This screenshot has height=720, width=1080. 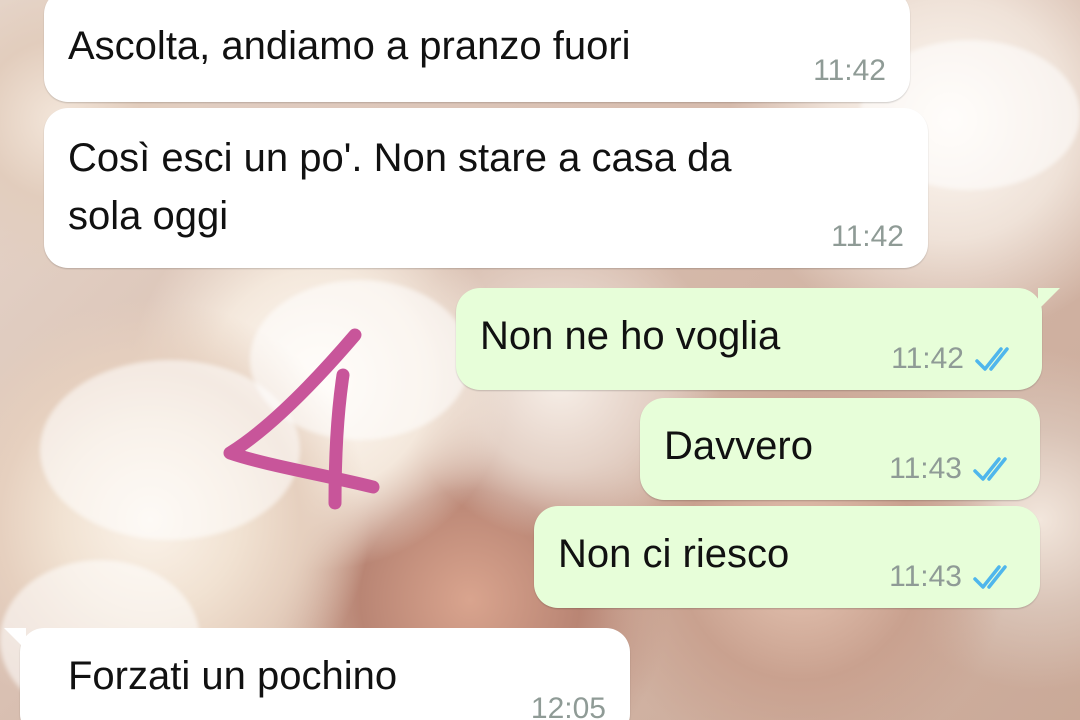 I want to click on message-text: Davvero, so click(x=738, y=446).